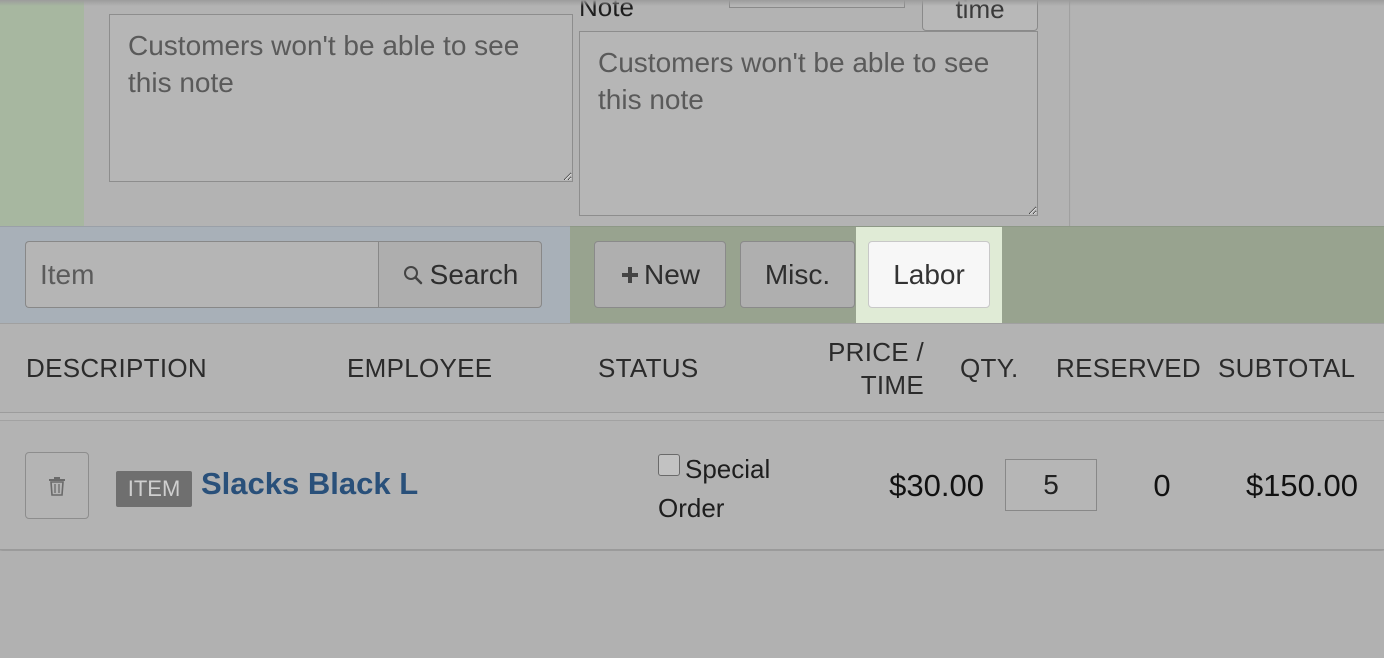 Image resolution: width=1384 pixels, height=658 pixels. Describe the element at coordinates (875, 352) in the screenshot. I see `header-price-line1: PRICE /` at that location.